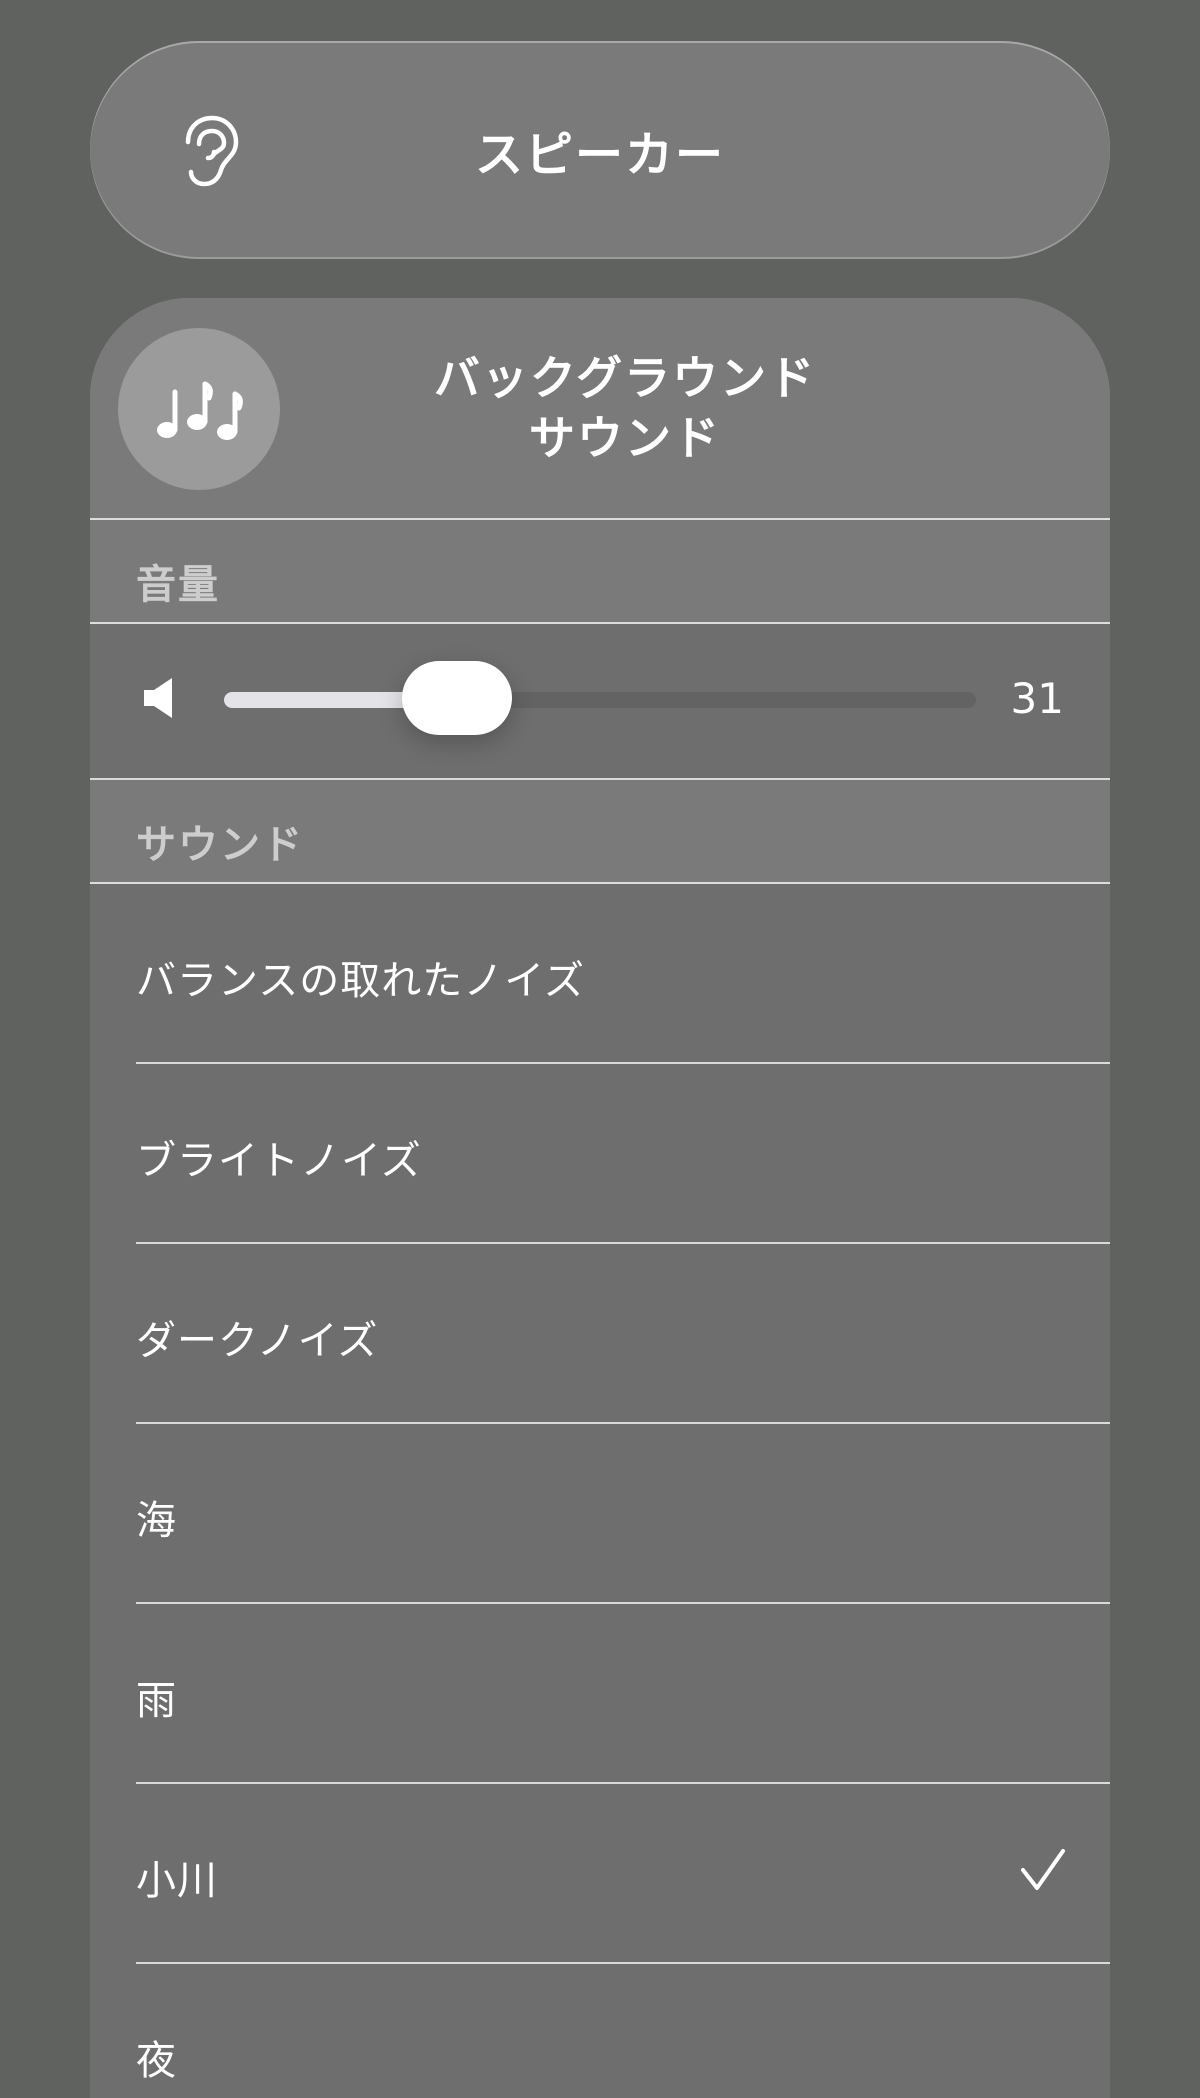 This screenshot has width=1200, height=2098. What do you see at coordinates (600, 572) in the screenshot?
I see `volume-section-header: 音量` at bounding box center [600, 572].